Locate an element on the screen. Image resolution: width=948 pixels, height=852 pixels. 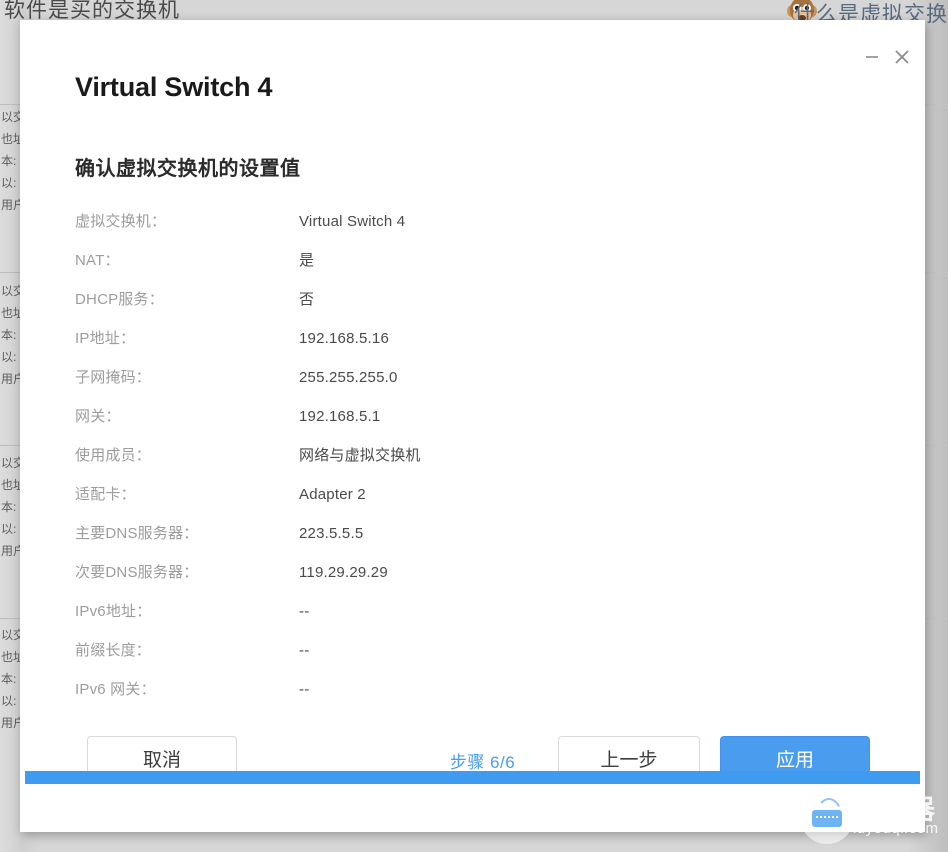
summary-row: 子网掩码： 255.255.255.0 is located at coordinates (425, 387).